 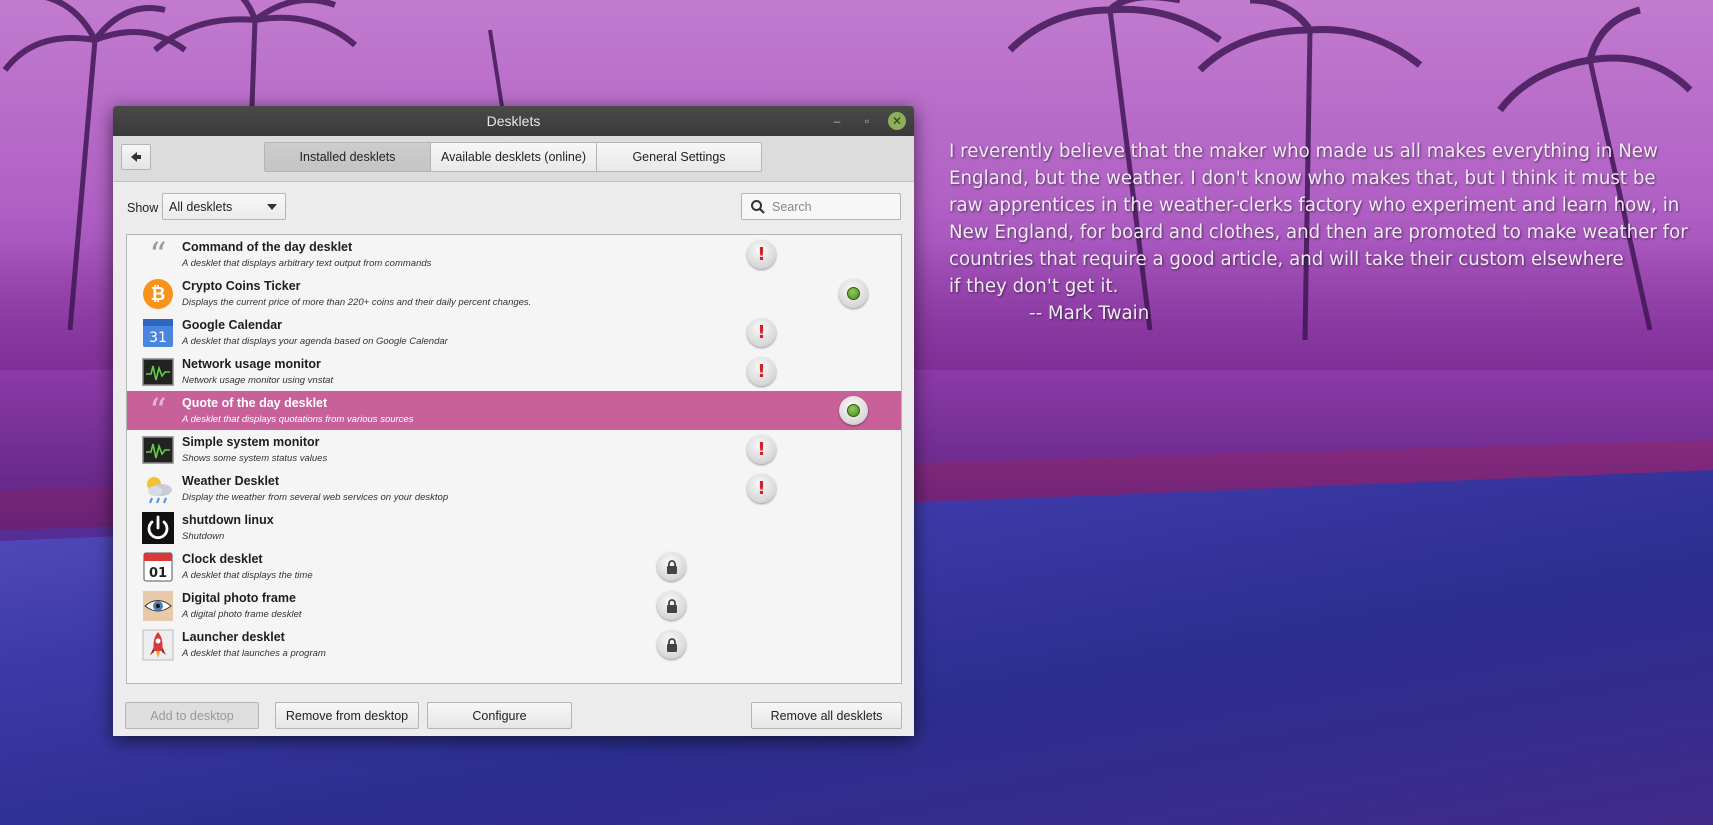 I want to click on quote-line: if they don't get it., so click(x=1034, y=286).